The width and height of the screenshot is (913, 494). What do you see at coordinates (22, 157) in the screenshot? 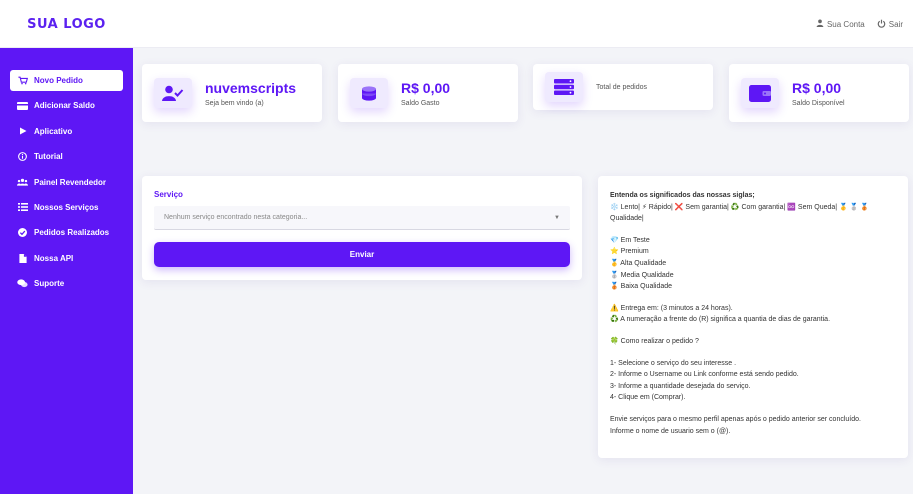
I see `info-icon` at bounding box center [22, 157].